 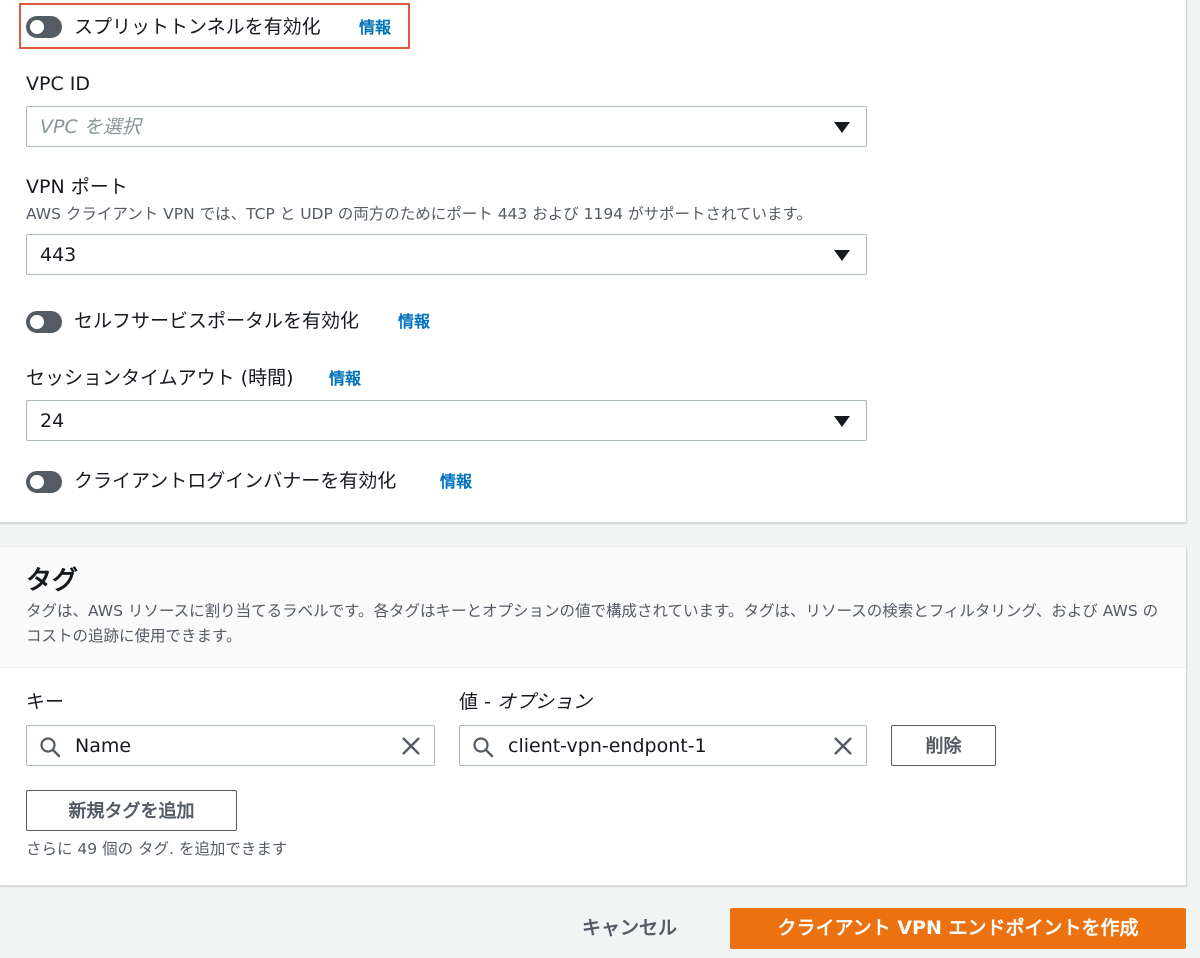 What do you see at coordinates (456, 482) in the screenshot?
I see `login-banner-info-link: 情報` at bounding box center [456, 482].